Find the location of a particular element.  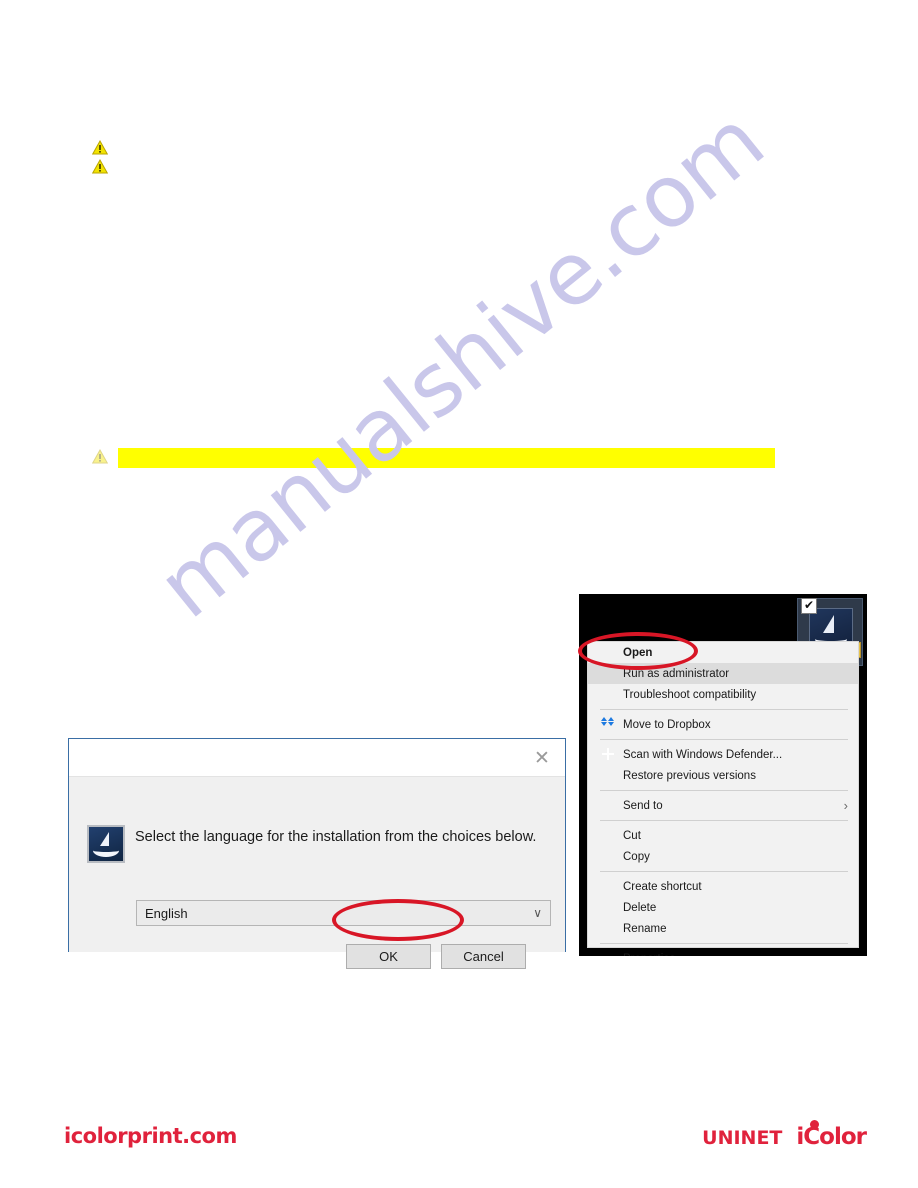

menu-item-label: Delete is located at coordinates (640, 907).